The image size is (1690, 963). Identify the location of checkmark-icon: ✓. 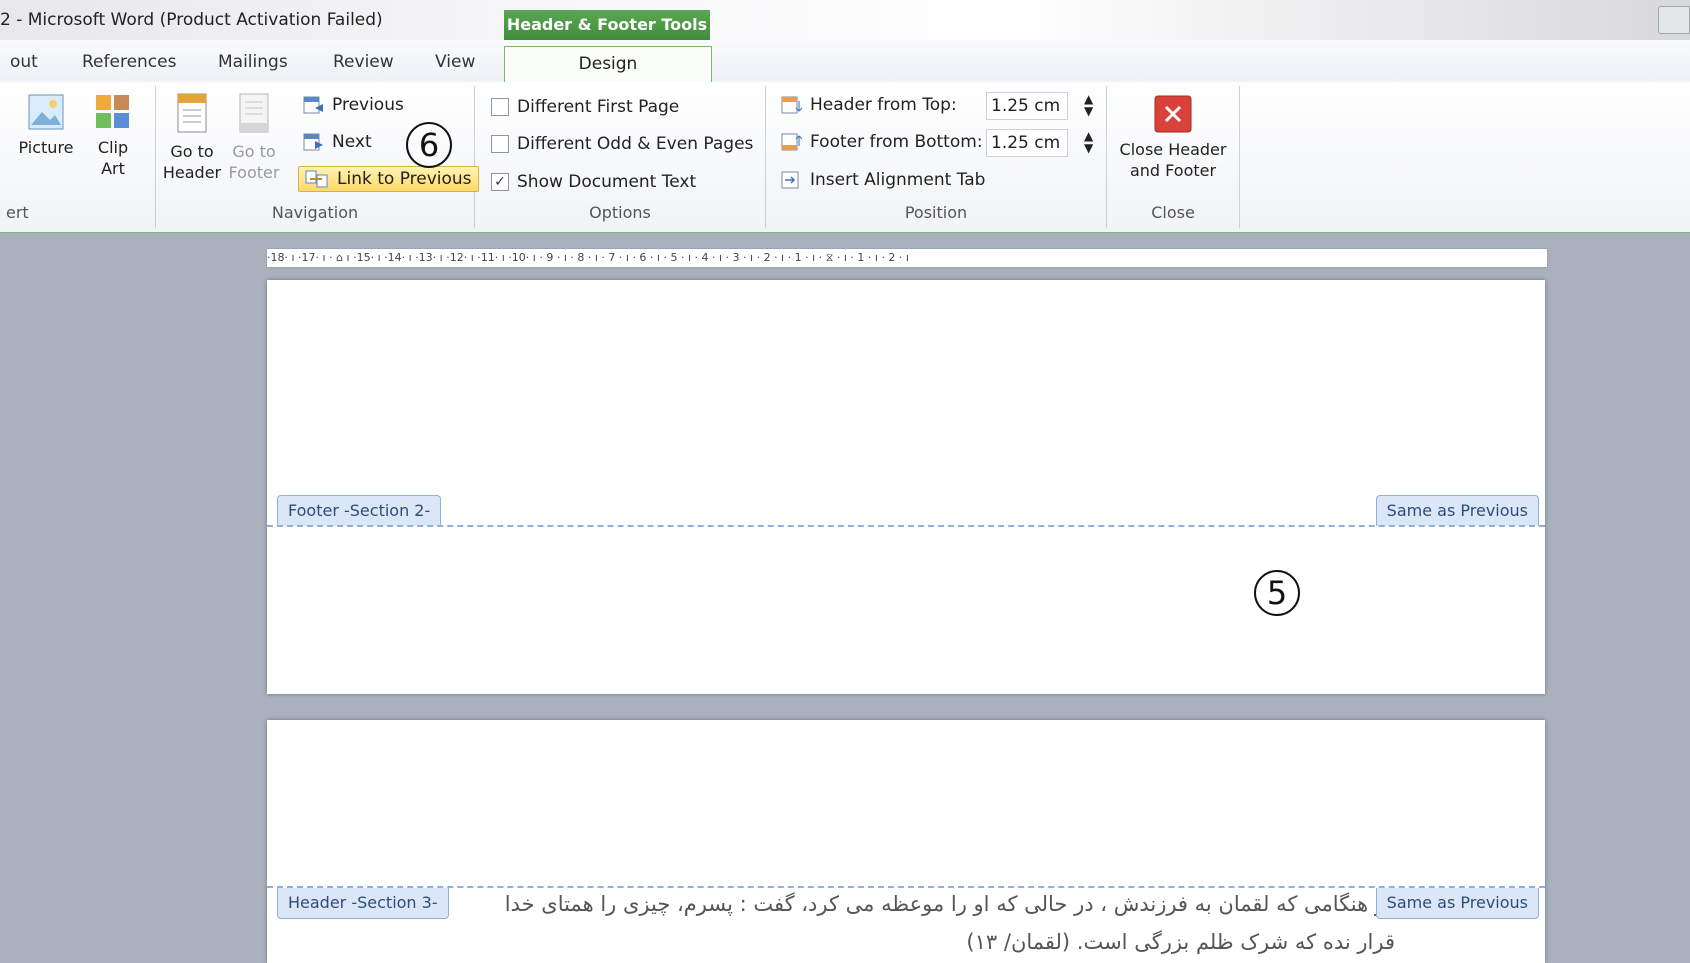
(500, 182).